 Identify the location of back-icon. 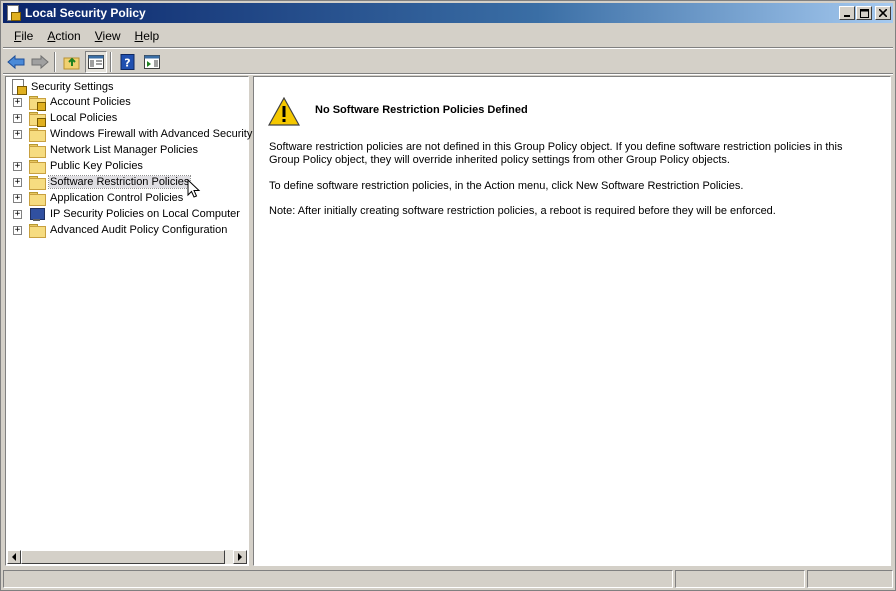
(16, 61).